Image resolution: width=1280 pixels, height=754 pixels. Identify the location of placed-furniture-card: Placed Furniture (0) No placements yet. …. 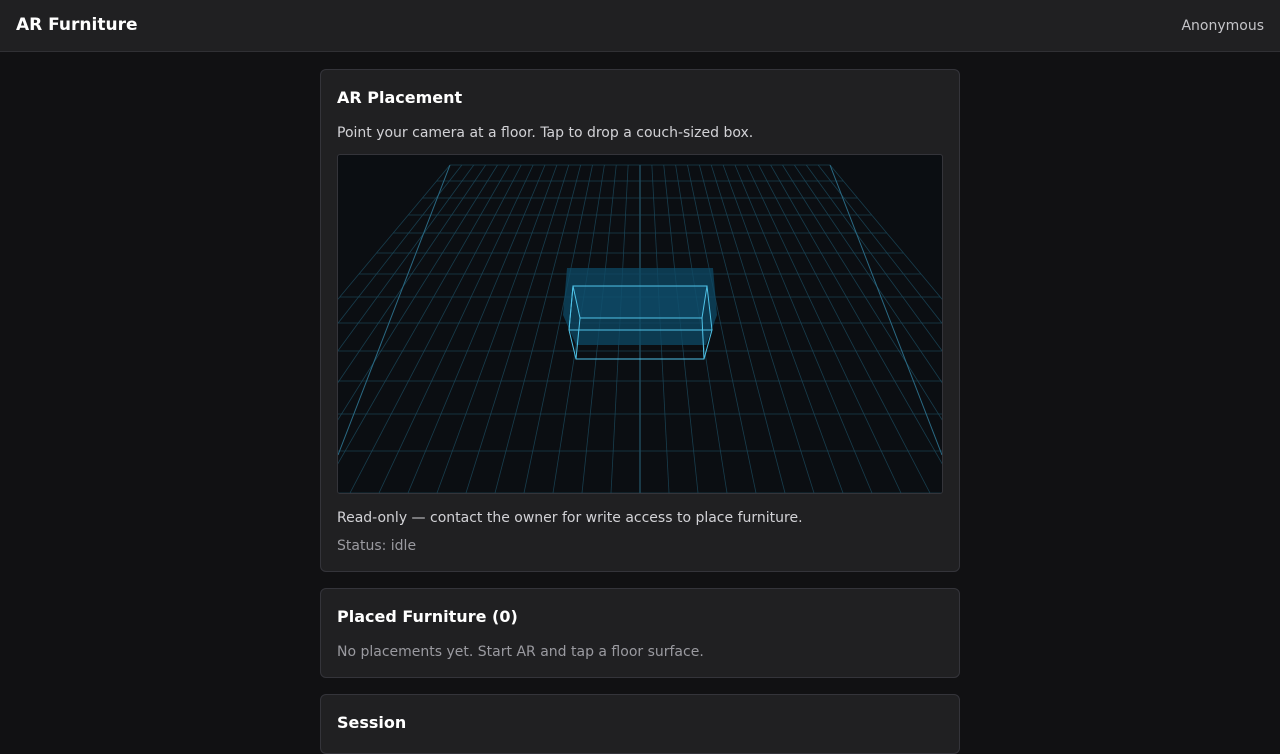
(640, 633).